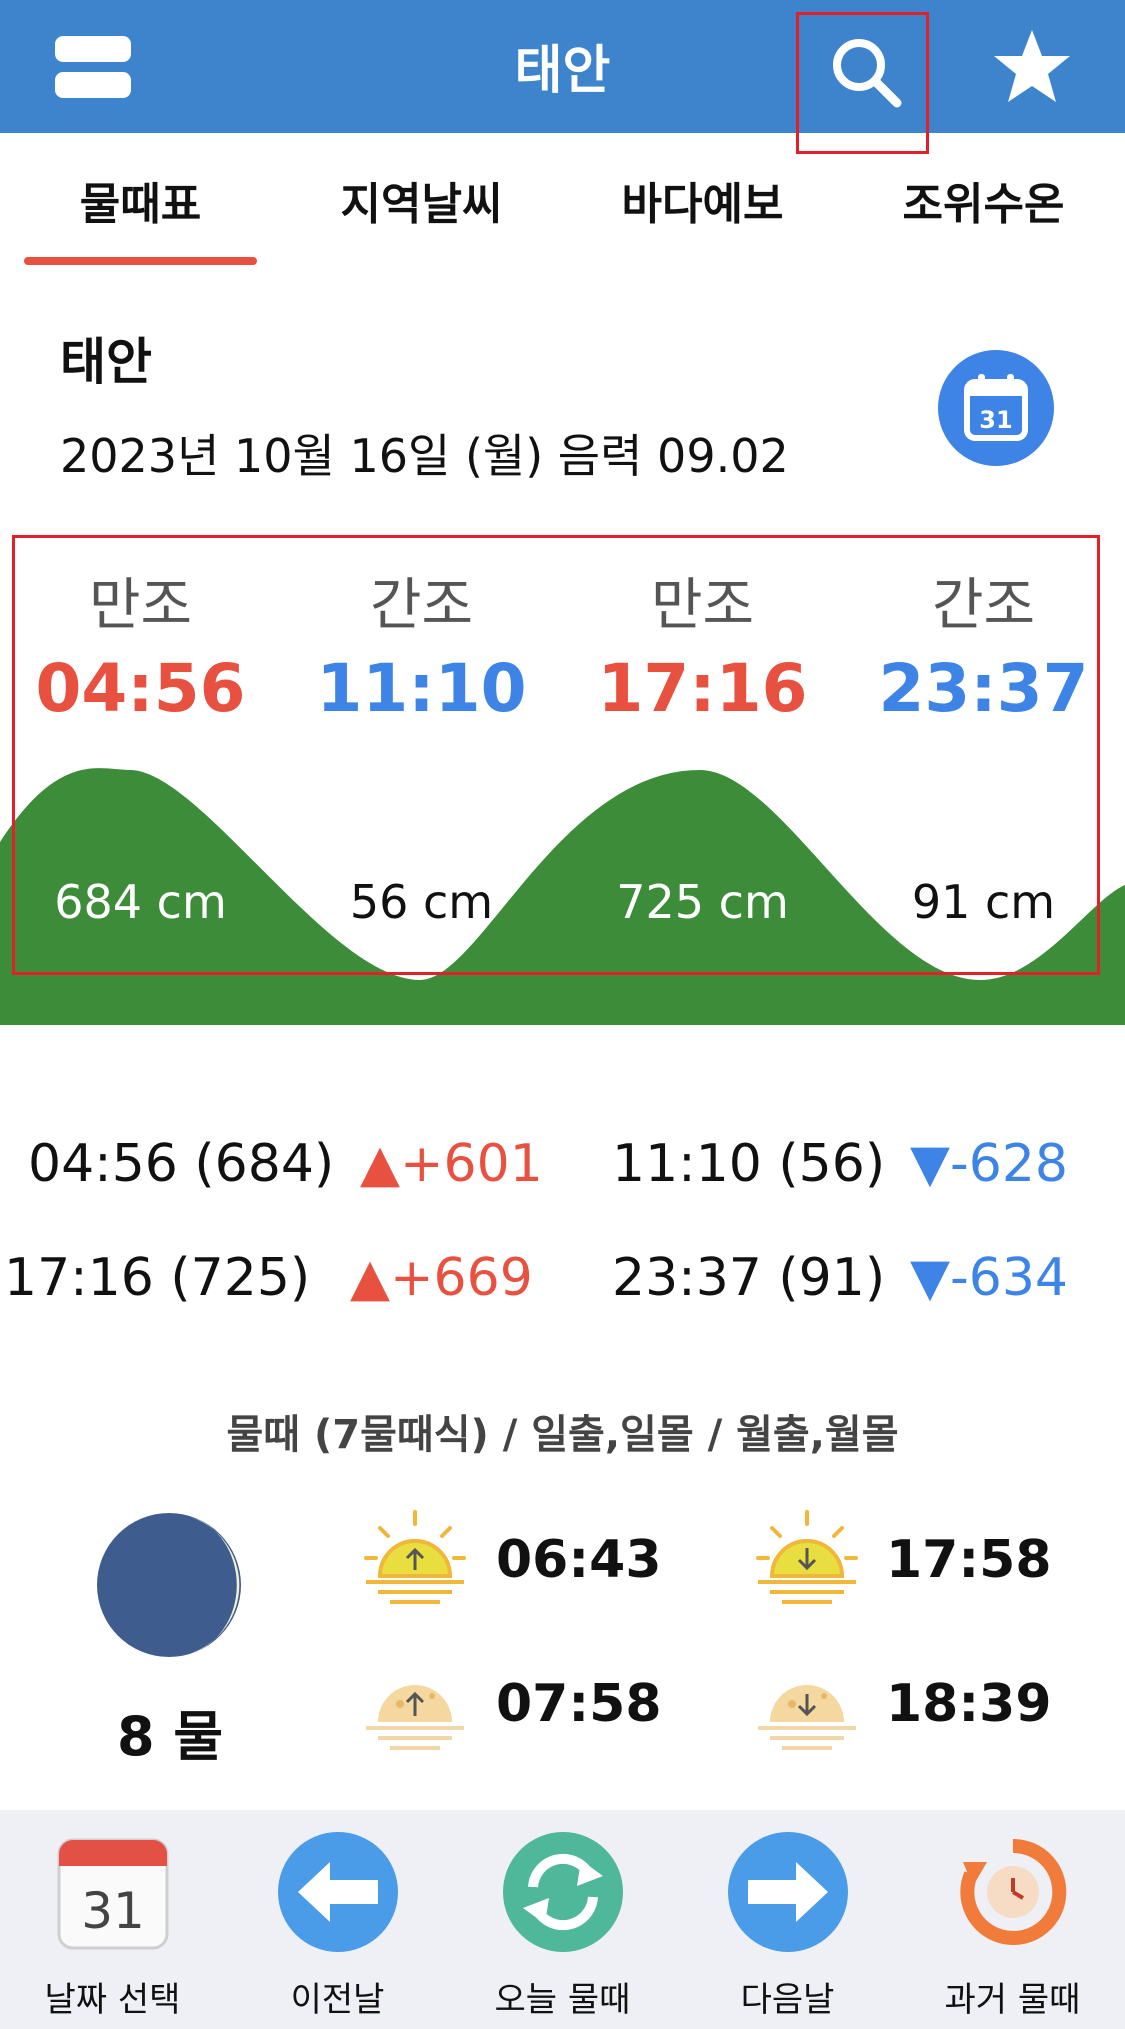 The height and width of the screenshot is (2029, 1125). Describe the element at coordinates (106, 362) in the screenshot. I see `location-name: 태안` at that location.